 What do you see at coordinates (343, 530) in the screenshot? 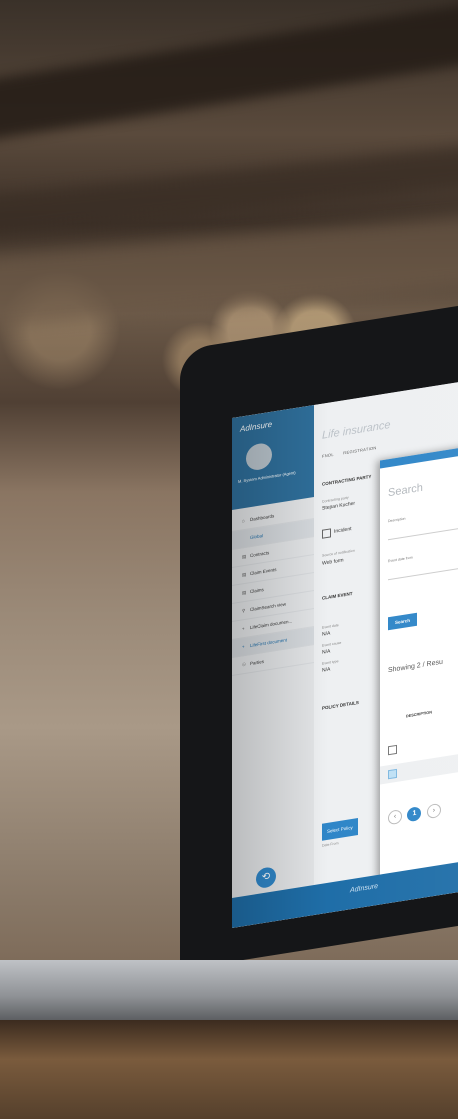
I see `incident-label: Incident` at bounding box center [343, 530].